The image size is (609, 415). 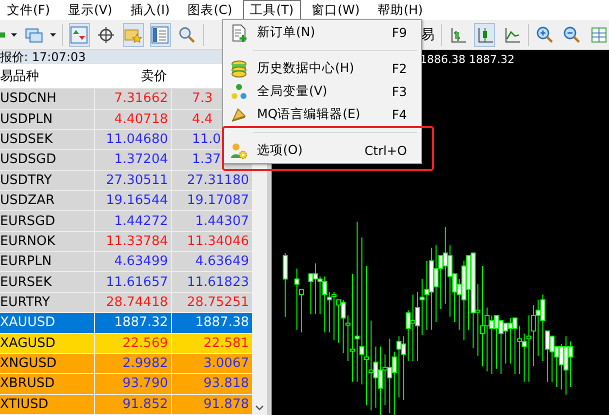 What do you see at coordinates (133, 323) in the screenshot?
I see `bid-cell: 1887.32` at bounding box center [133, 323].